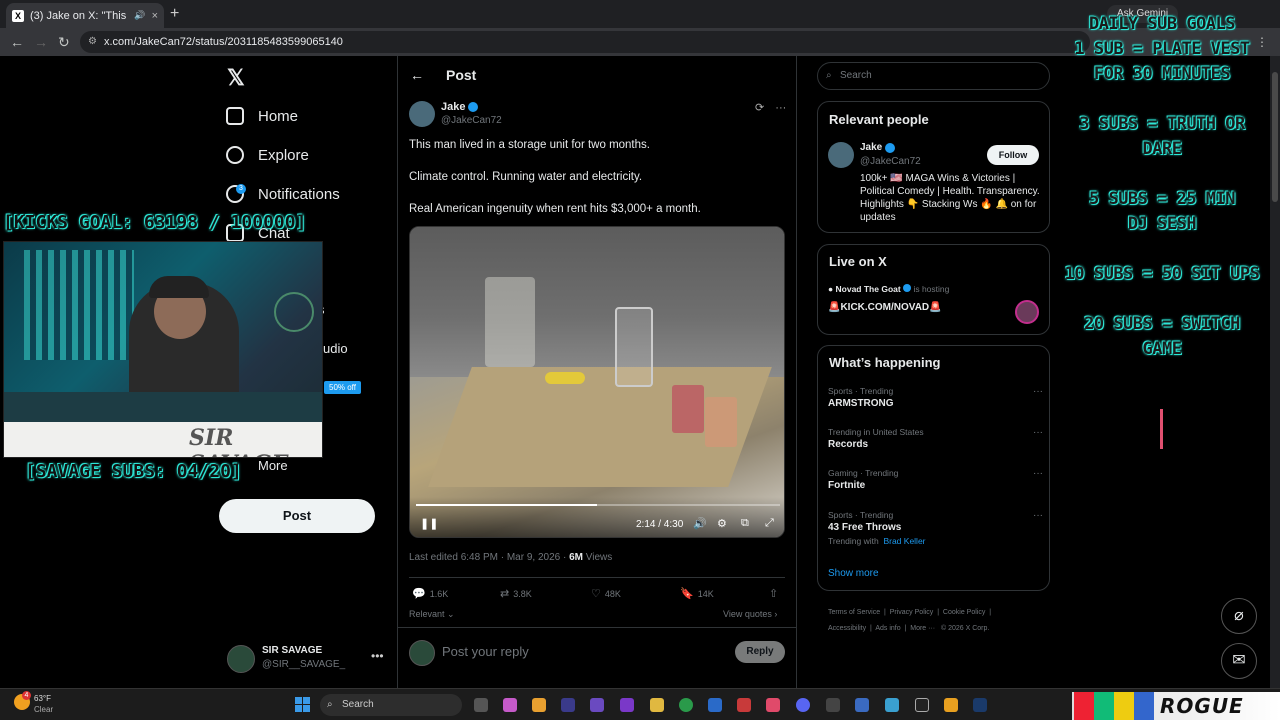 The width and height of the screenshot is (1280, 720). Describe the element at coordinates (1162, 249) in the screenshot. I see `goal-spacer` at that location.